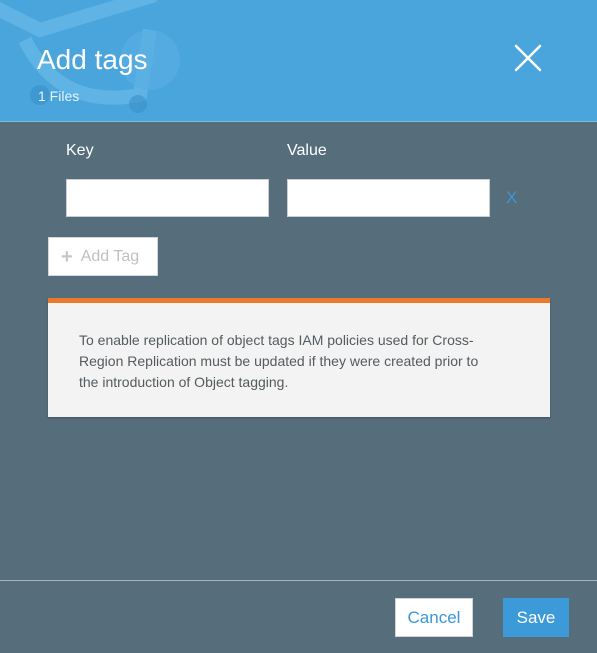  Describe the element at coordinates (80, 150) in the screenshot. I see `key-column-label: Key` at that location.